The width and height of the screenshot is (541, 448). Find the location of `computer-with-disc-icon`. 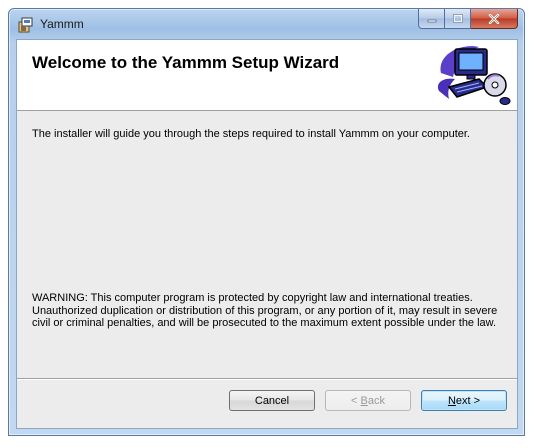

computer-with-disc-icon is located at coordinates (474, 75).